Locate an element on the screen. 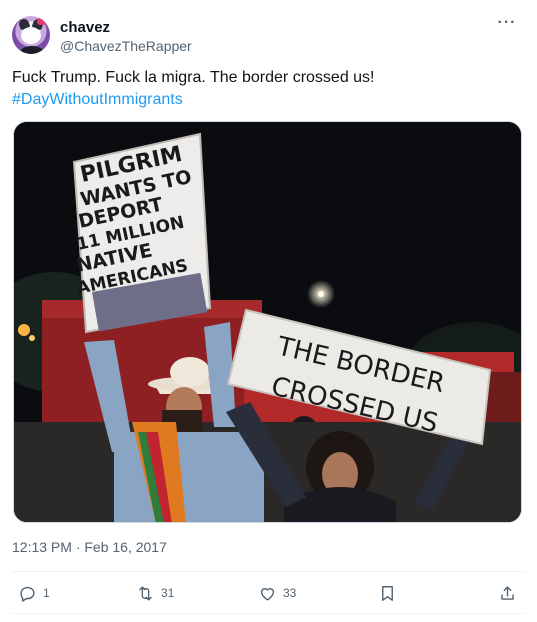 The height and width of the screenshot is (622, 537). more-options-icon: ··· is located at coordinates (507, 25).